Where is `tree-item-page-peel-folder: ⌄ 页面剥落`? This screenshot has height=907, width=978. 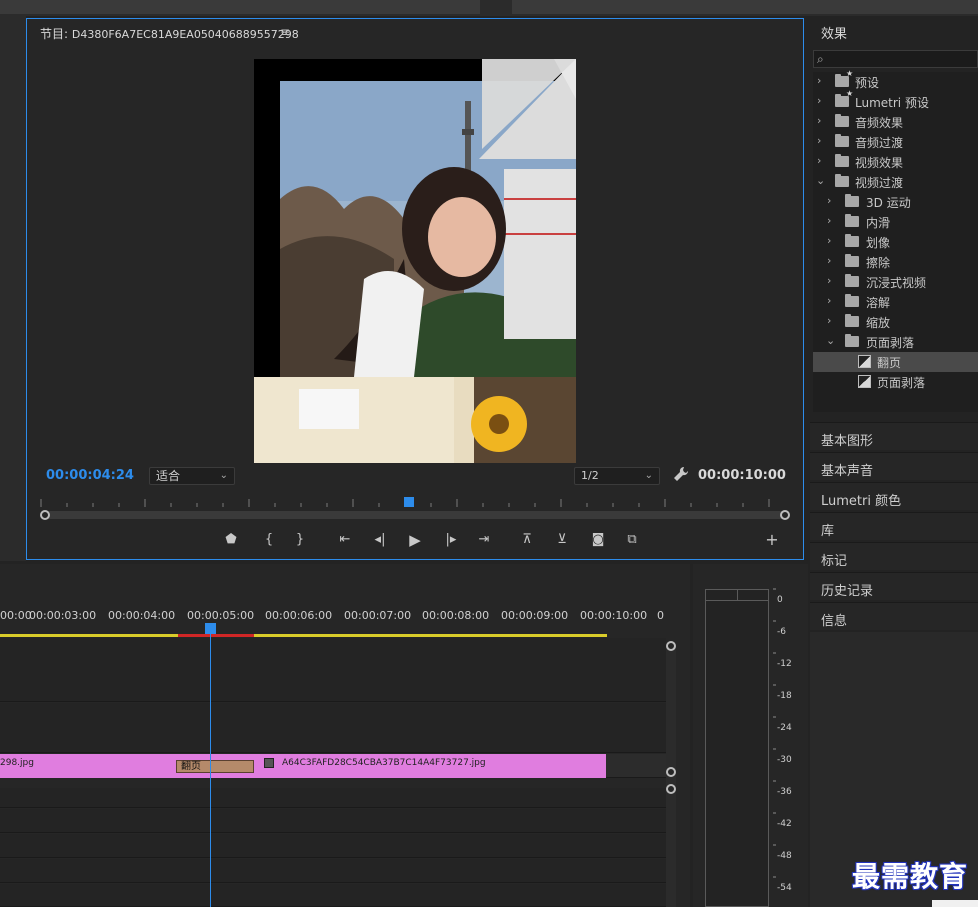
tree-item-page-peel-folder: ⌄ 页面剥落 is located at coordinates (895, 342).